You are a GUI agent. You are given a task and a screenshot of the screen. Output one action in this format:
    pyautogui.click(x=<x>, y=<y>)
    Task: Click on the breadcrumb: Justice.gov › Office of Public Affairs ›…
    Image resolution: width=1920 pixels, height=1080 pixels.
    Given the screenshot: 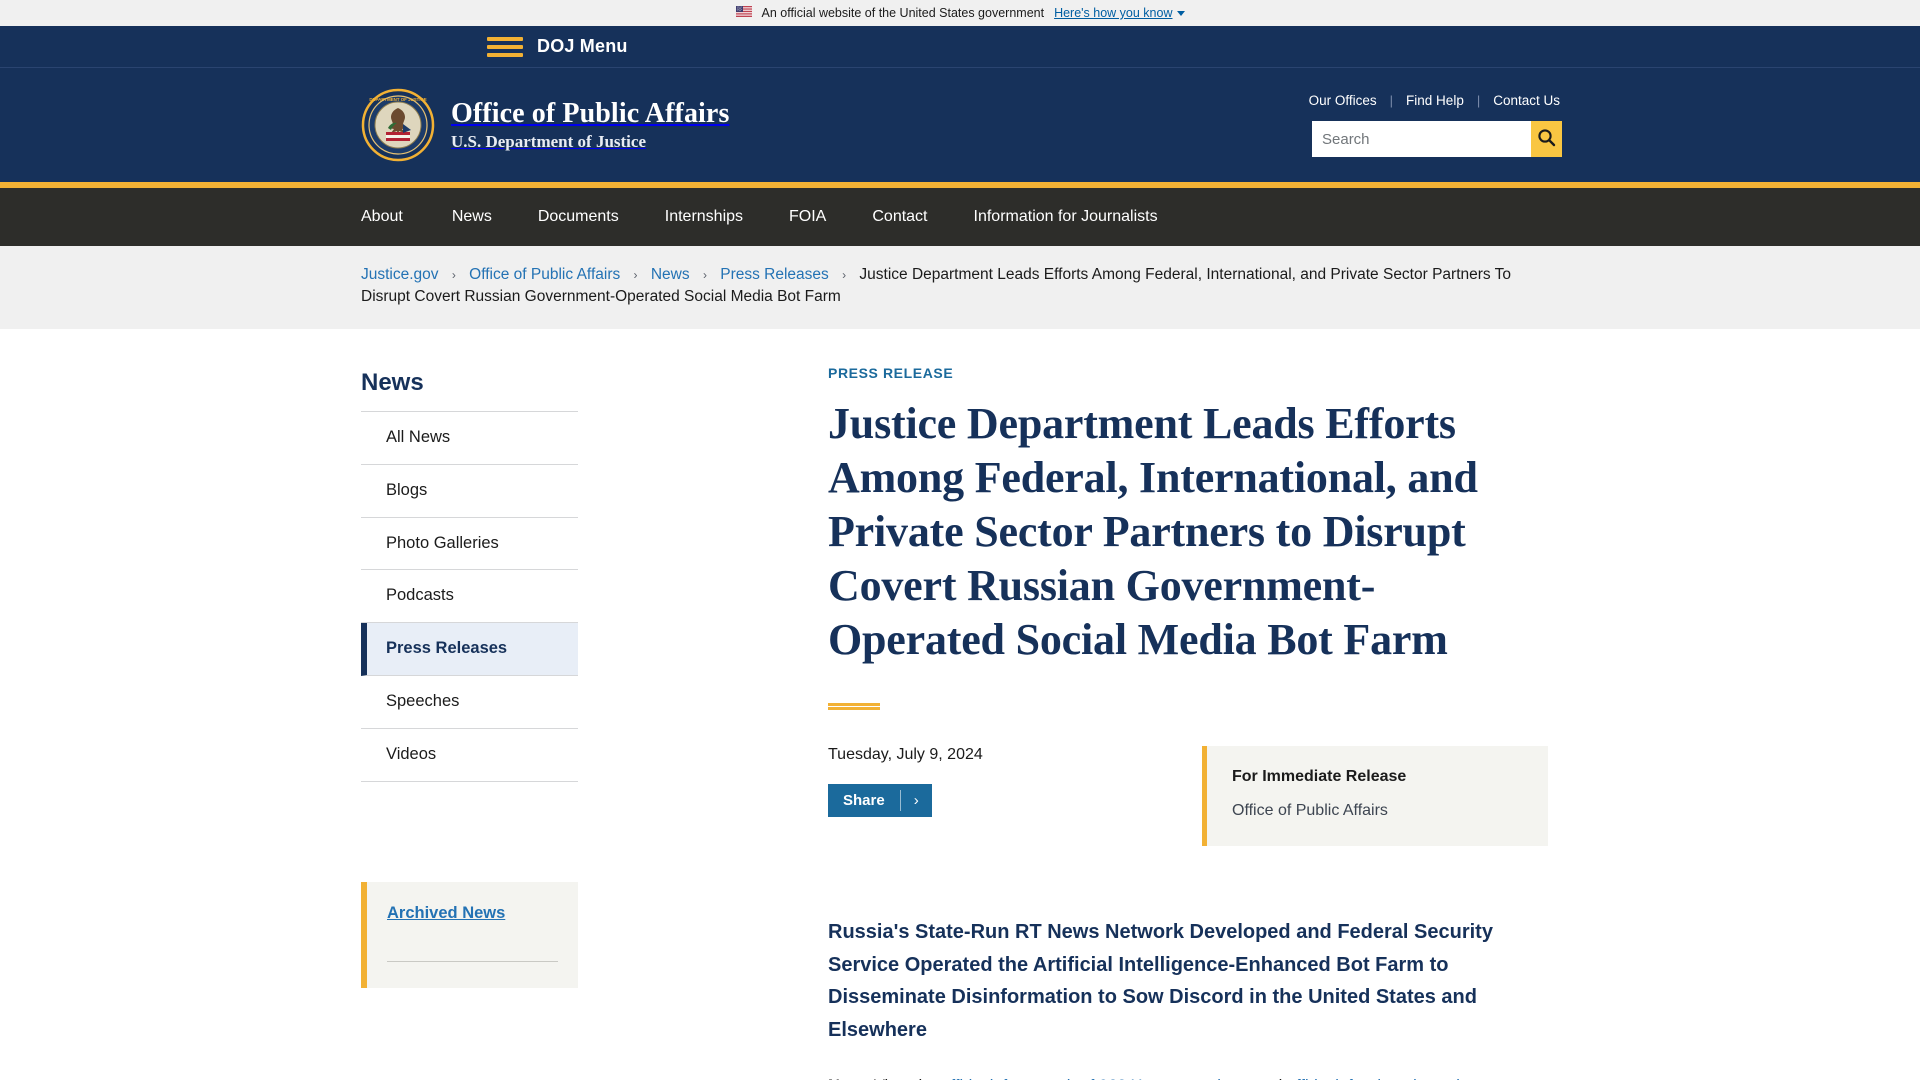 What is the action you would take?
    pyautogui.click(x=960, y=286)
    